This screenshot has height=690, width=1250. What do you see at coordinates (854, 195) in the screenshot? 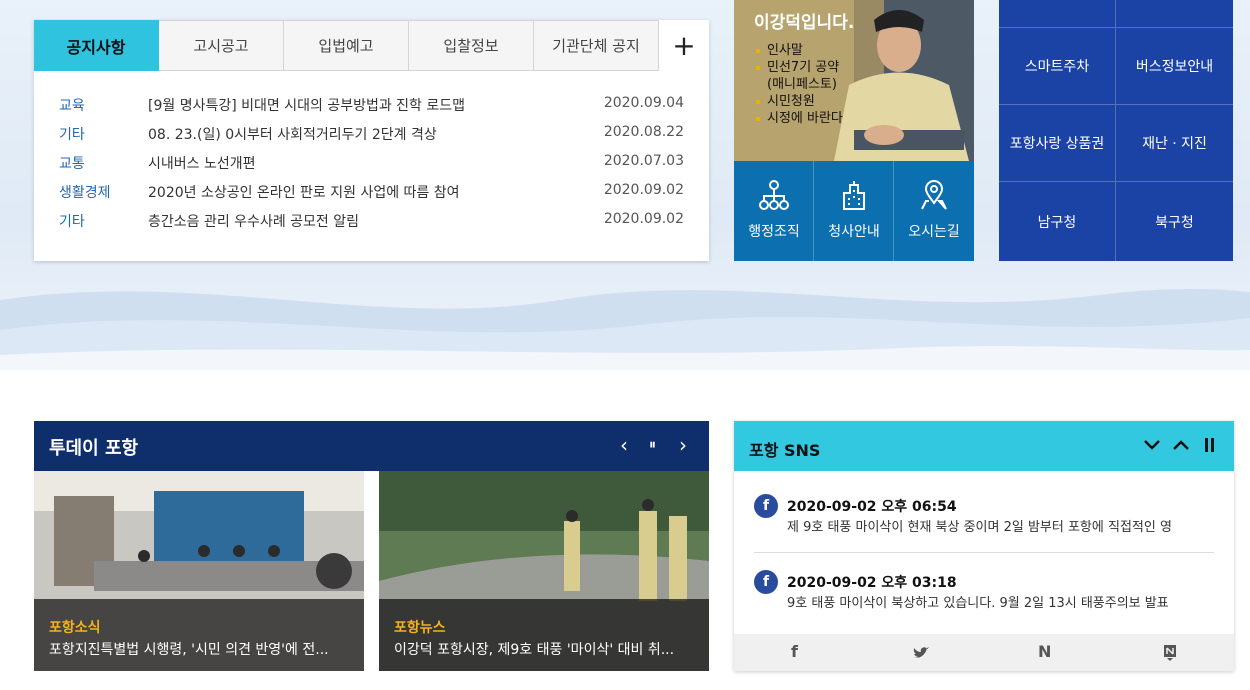
I see `building-icon` at bounding box center [854, 195].